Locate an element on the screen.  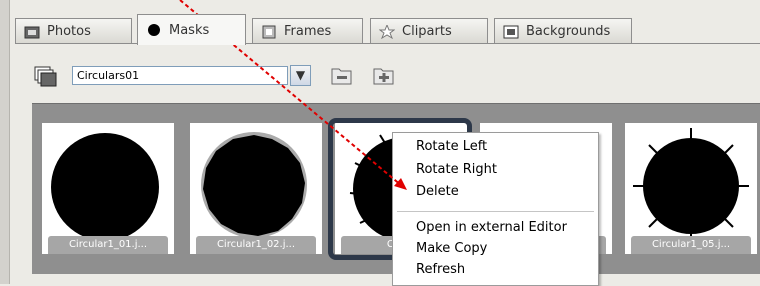
mask-icon is located at coordinates (154, 30).